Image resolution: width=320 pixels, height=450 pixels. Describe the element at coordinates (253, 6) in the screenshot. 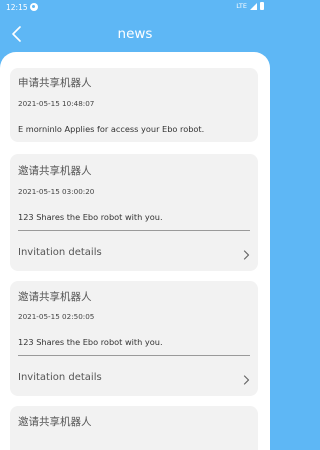

I see `signal-icon` at that location.